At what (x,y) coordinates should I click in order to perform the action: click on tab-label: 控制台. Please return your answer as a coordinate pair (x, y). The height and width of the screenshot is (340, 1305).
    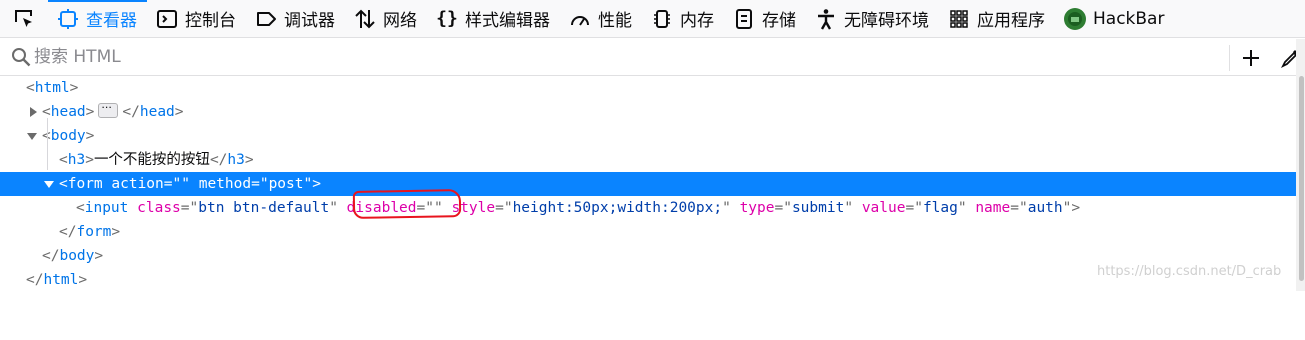
    Looking at the image, I should click on (210, 21).